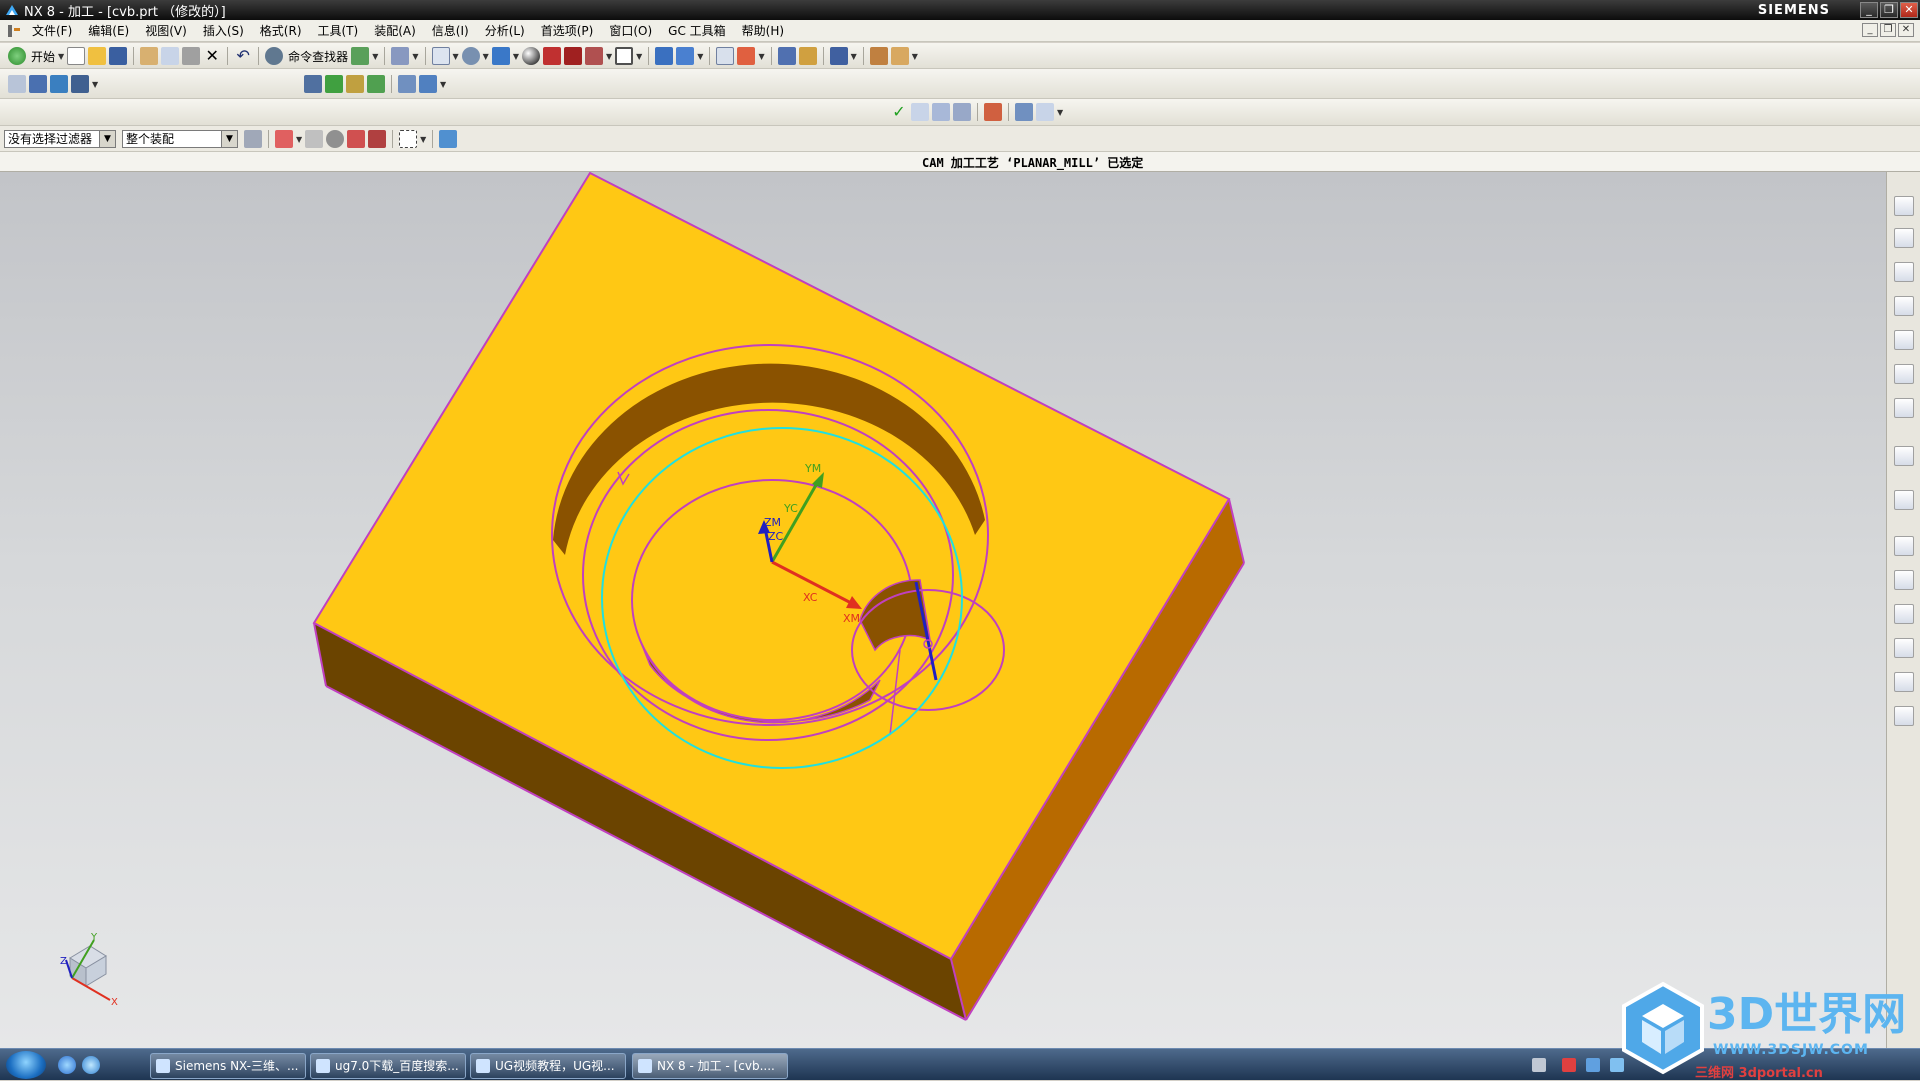 The image size is (1920, 1081). What do you see at coordinates (962, 112) in the screenshot?
I see `operation-3-icon` at bounding box center [962, 112].